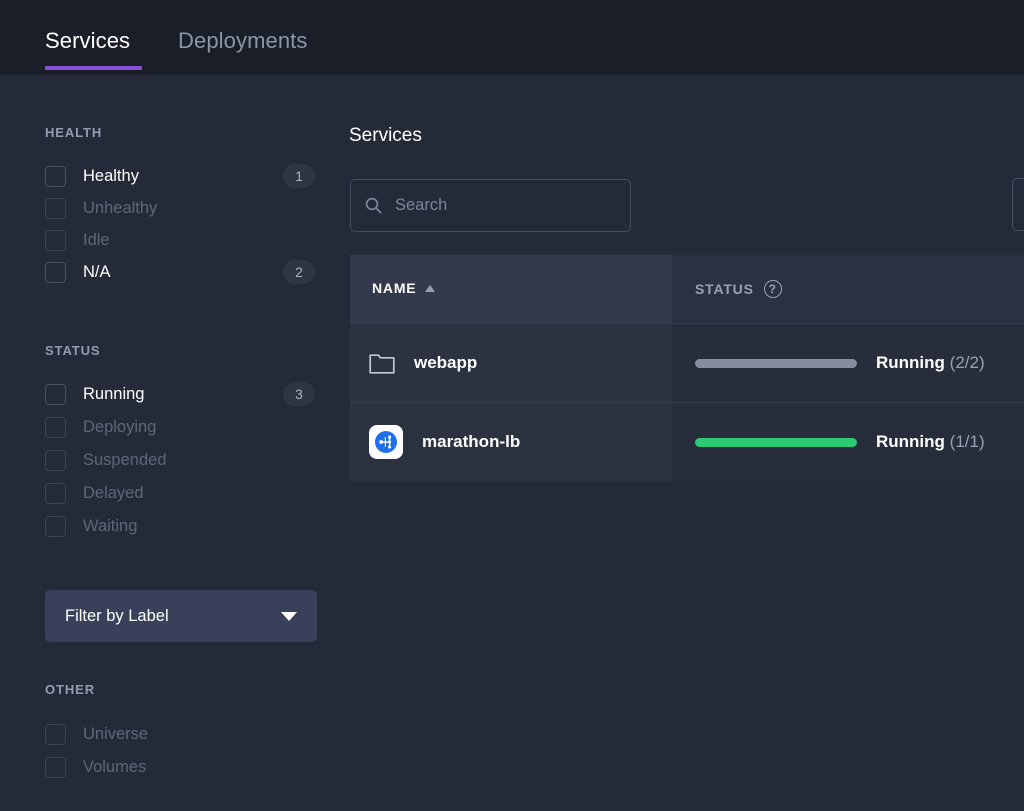 The width and height of the screenshot is (1024, 811). Describe the element at coordinates (116, 733) in the screenshot. I see `filter-label: Universe` at that location.